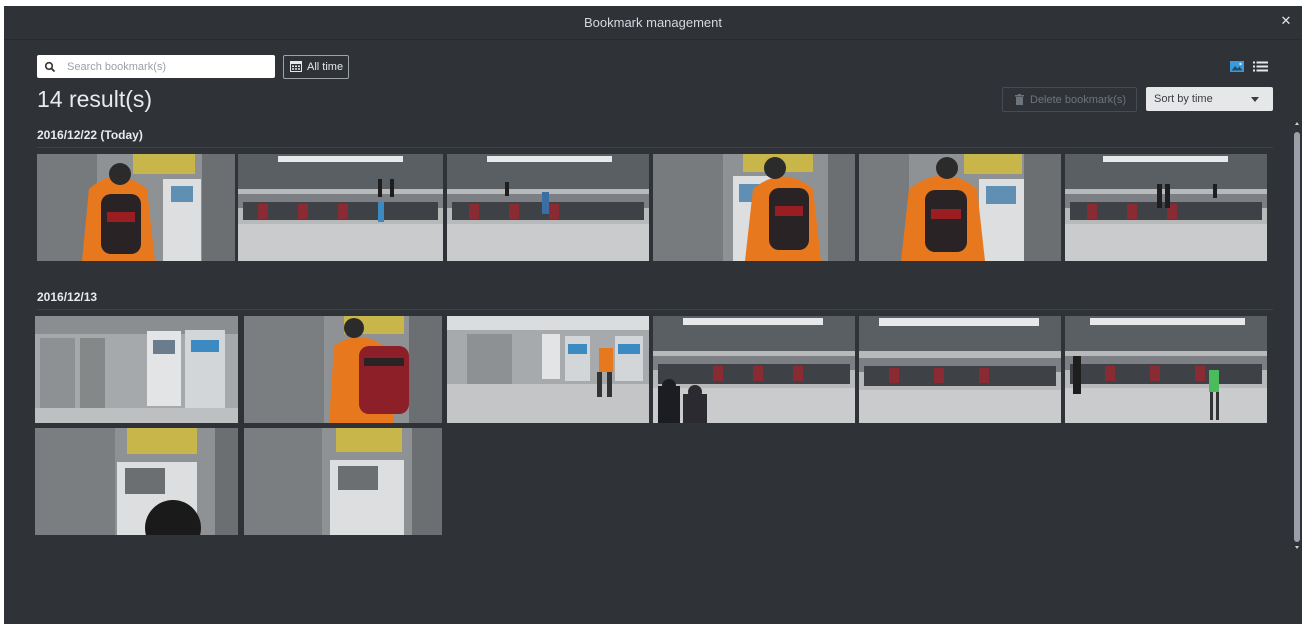  Describe the element at coordinates (67, 297) in the screenshot. I see `group-date-1213: 2016/12/13` at that location.